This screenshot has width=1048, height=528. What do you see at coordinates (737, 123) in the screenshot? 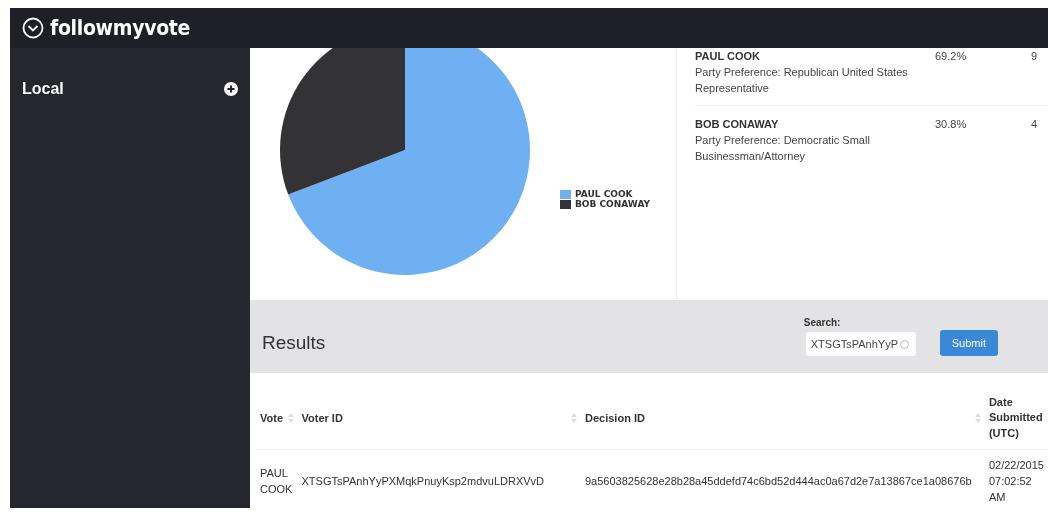
I see `candidate-name: BOB CONAWAY` at bounding box center [737, 123].